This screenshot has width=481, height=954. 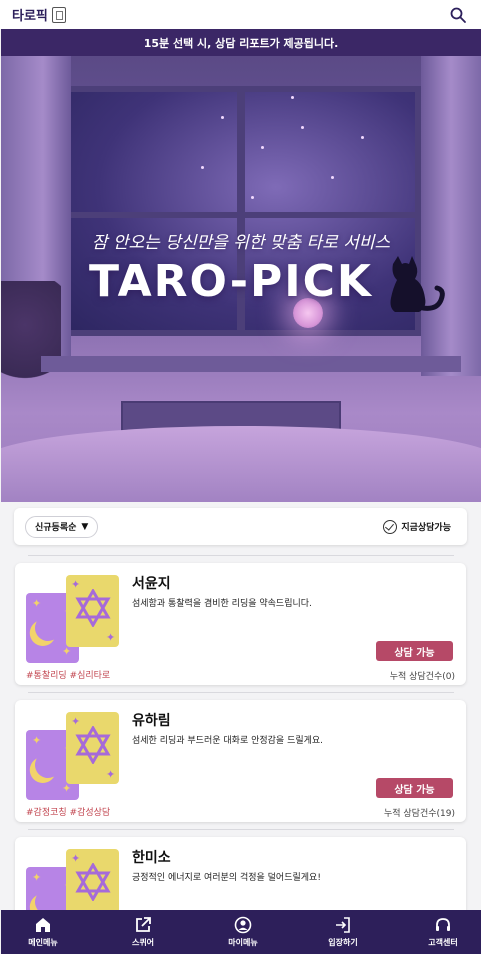 What do you see at coordinates (426, 528) in the screenshot?
I see `available-label: 지금상담가능` at bounding box center [426, 528].